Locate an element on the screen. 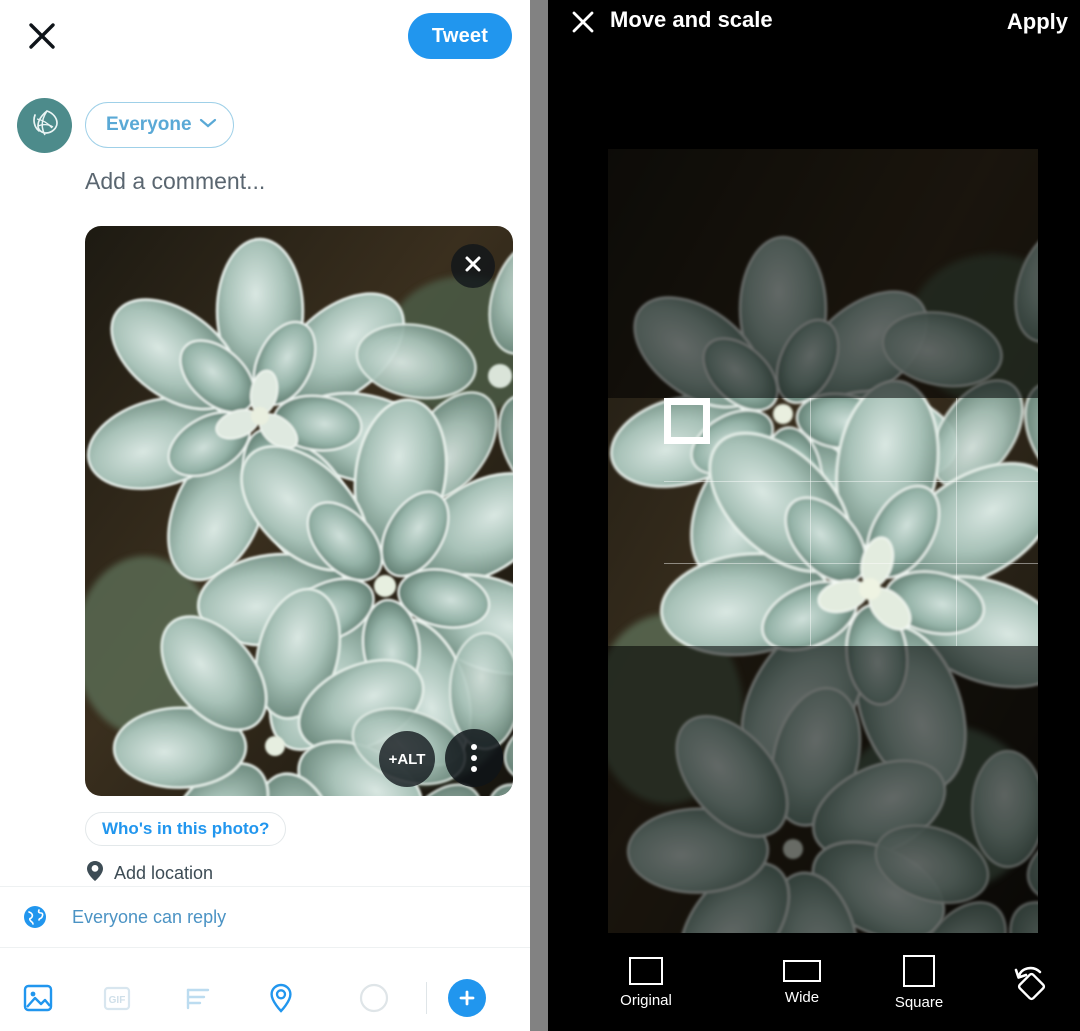 The width and height of the screenshot is (1080, 1031). audience-label: Everyone is located at coordinates (149, 124).